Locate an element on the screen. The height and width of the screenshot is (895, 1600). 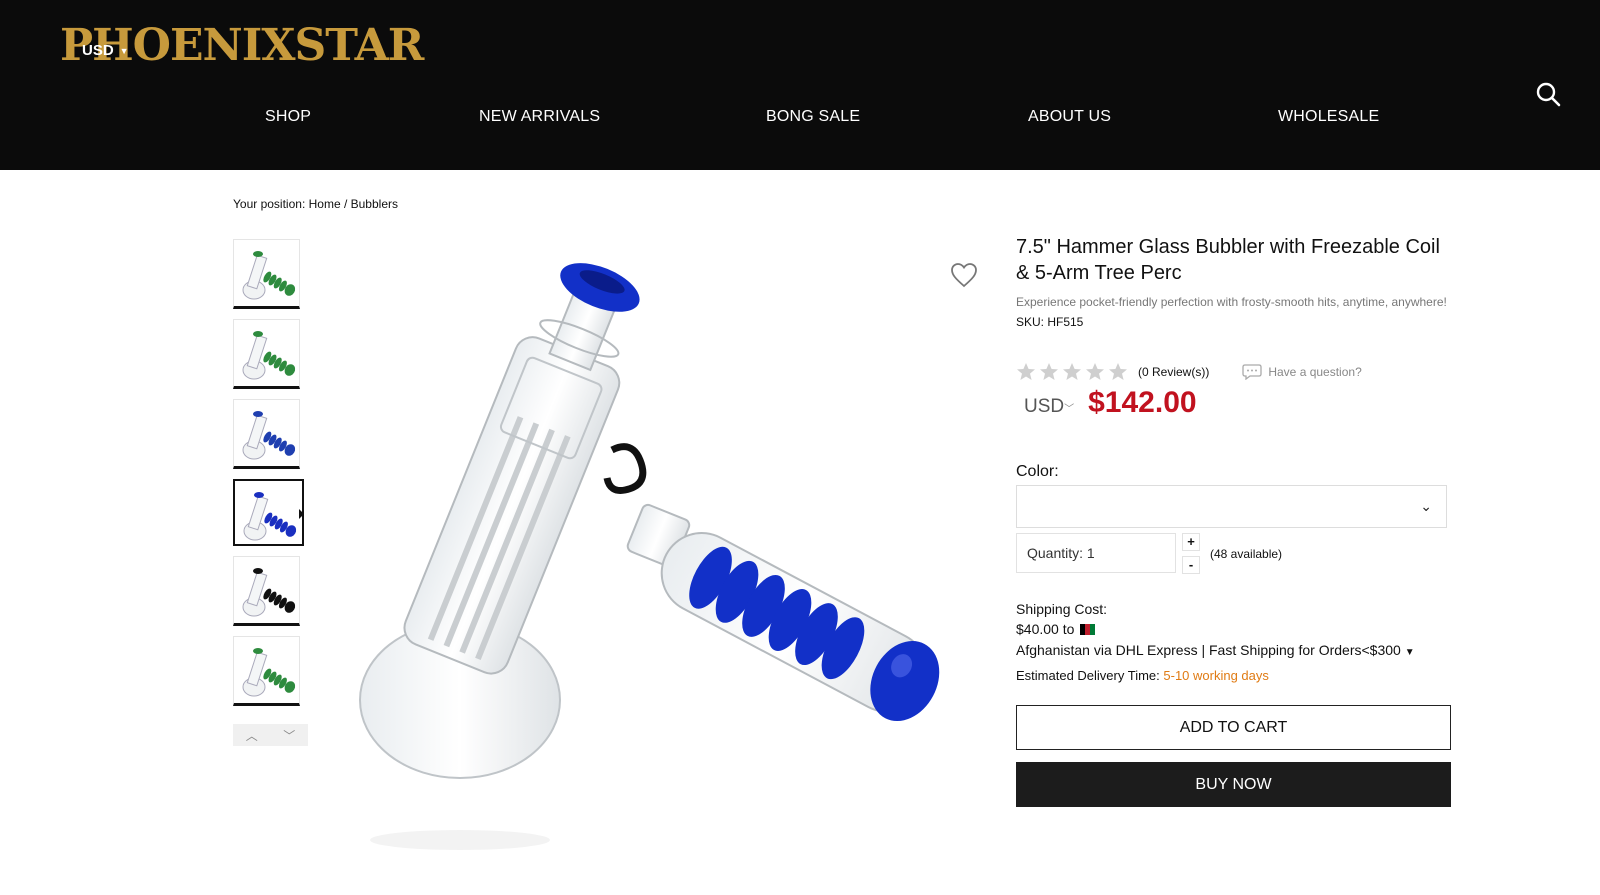
ask-question-link: Have a question? is located at coordinates (1302, 372).